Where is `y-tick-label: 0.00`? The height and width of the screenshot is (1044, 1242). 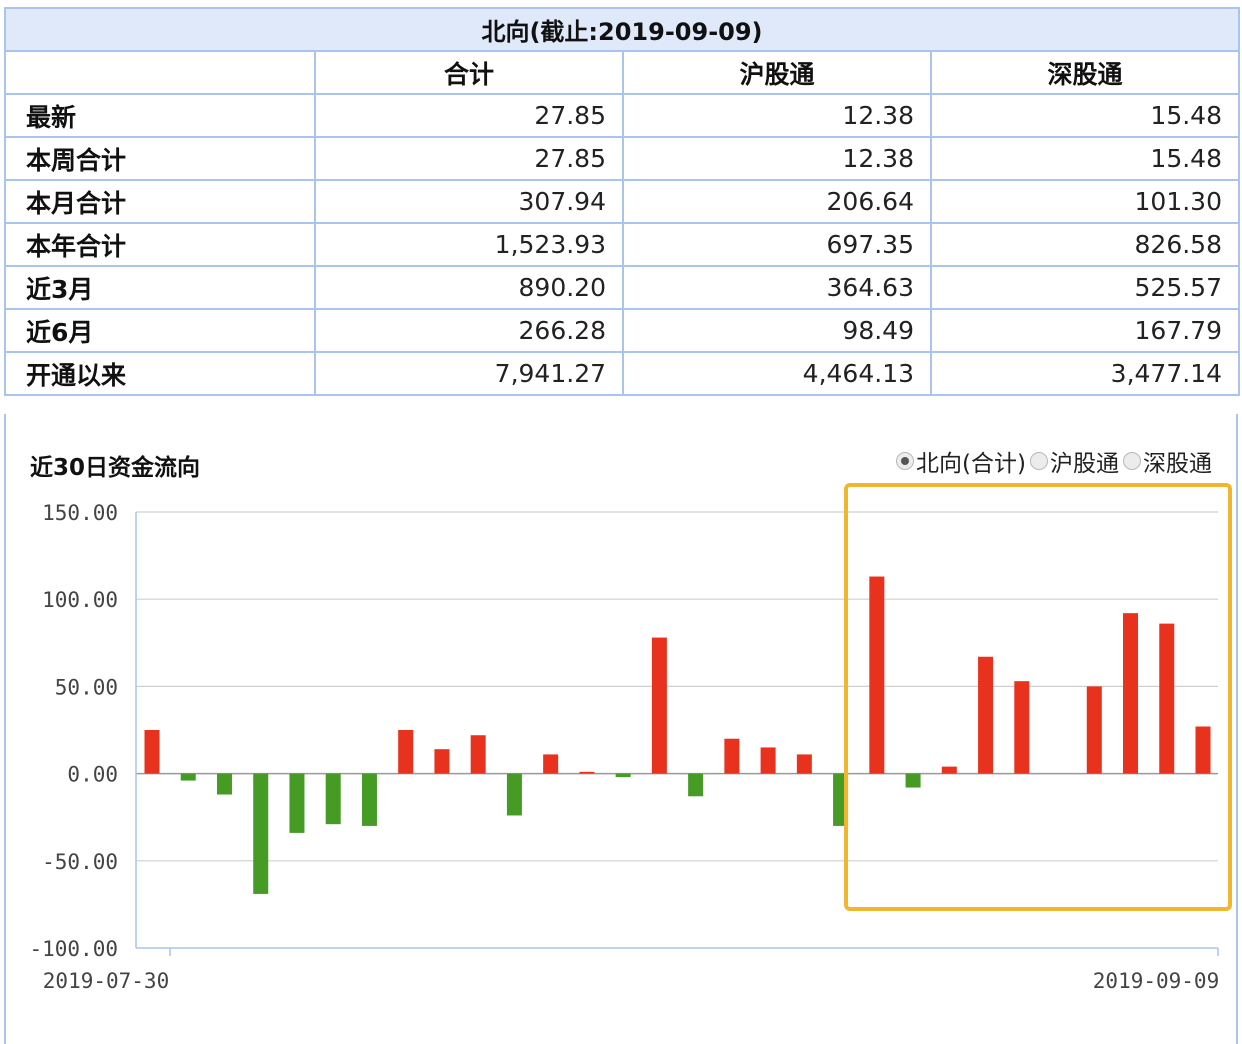
y-tick-label: 0.00 is located at coordinates (92, 775).